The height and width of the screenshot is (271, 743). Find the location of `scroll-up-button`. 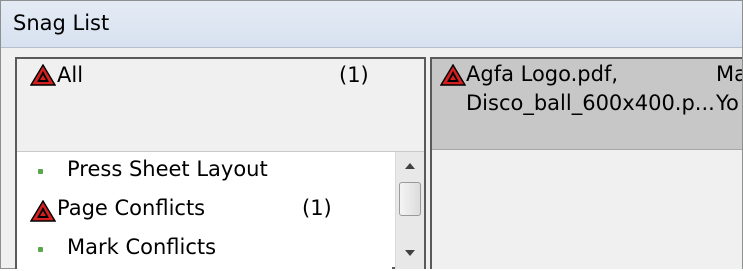

scroll-up-button is located at coordinates (410, 166).